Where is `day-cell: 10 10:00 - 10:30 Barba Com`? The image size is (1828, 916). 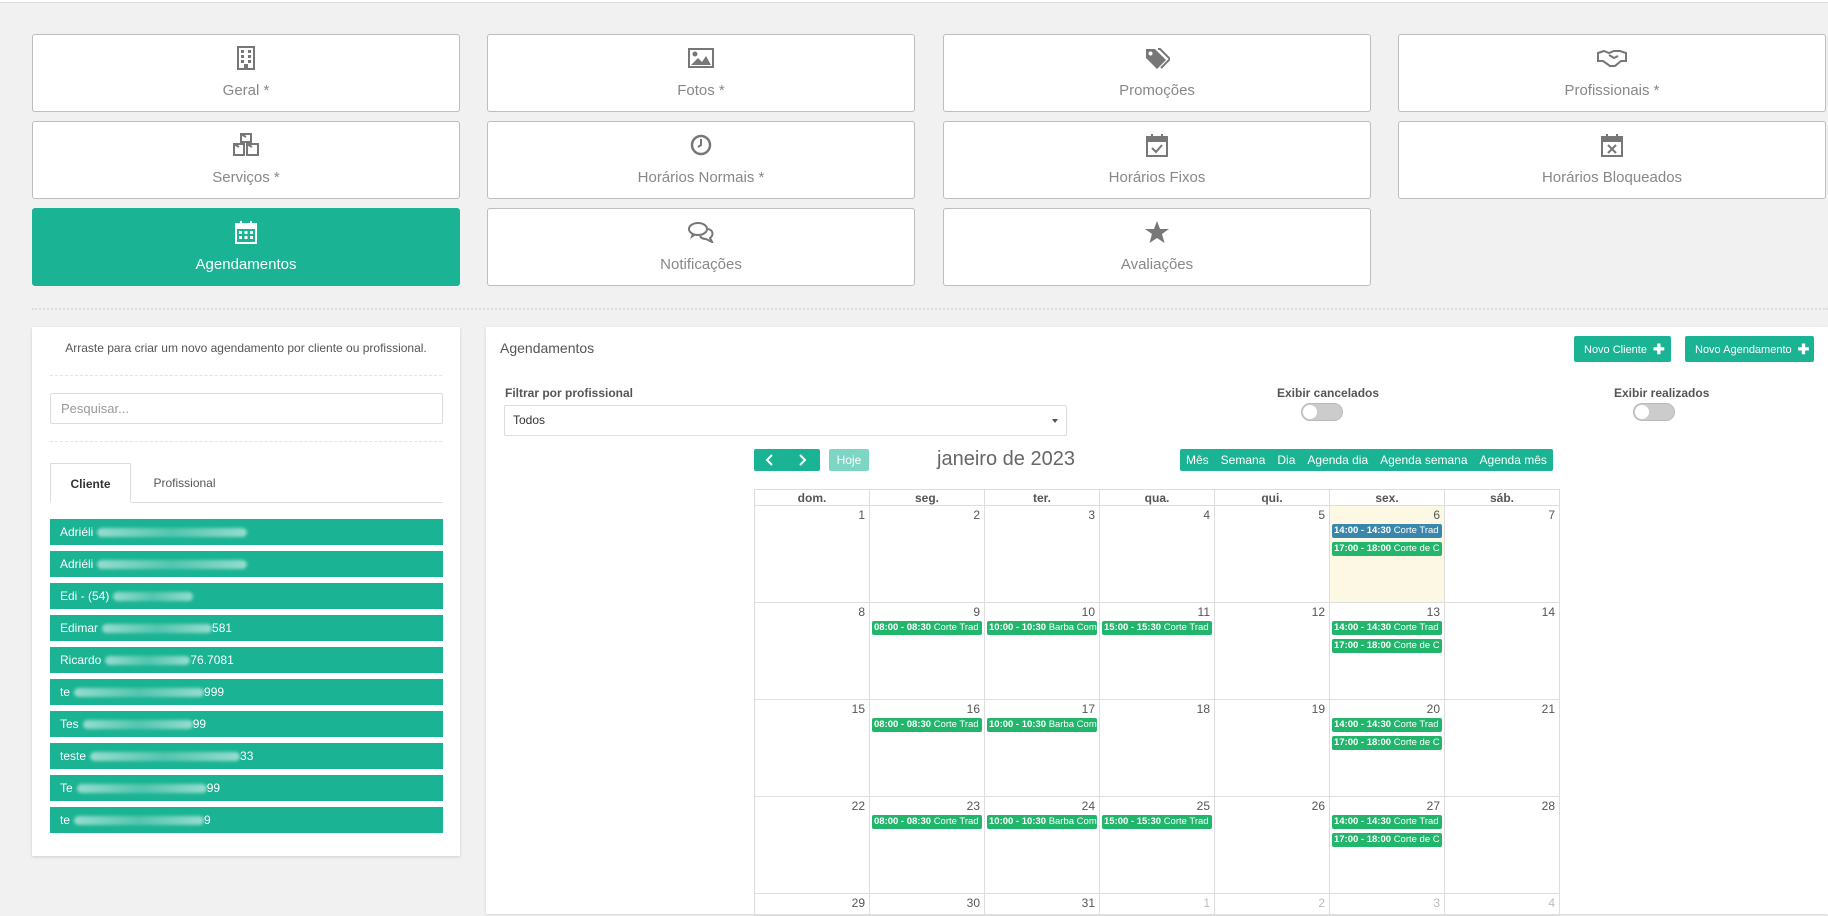
day-cell: 10 10:00 - 10:30 Barba Com is located at coordinates (1042, 651).